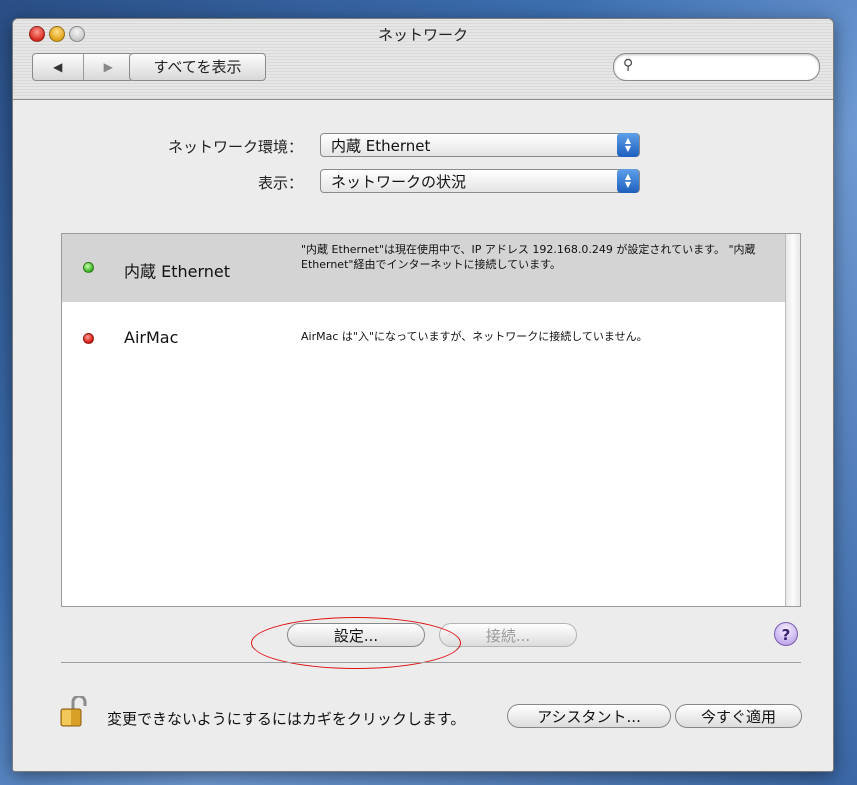 Image resolution: width=857 pixels, height=785 pixels. What do you see at coordinates (431, 662) in the screenshot?
I see `divider` at bounding box center [431, 662].